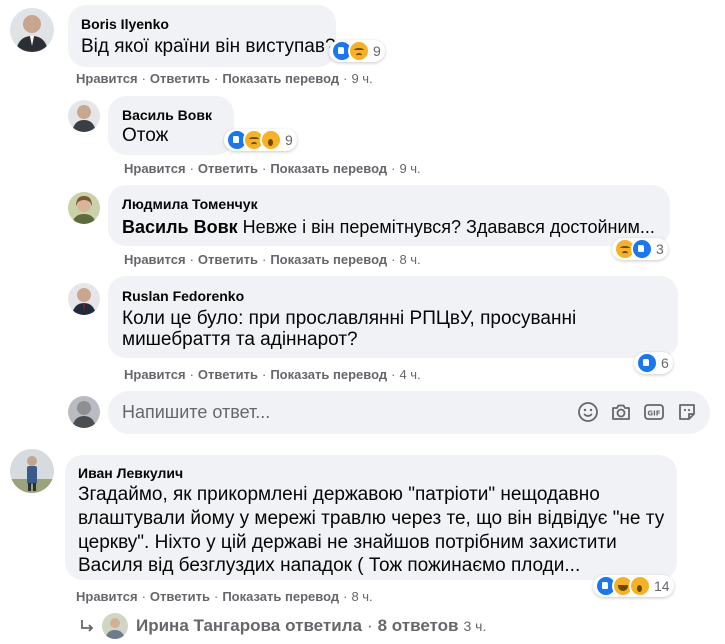  Describe the element at coordinates (240, 339) in the screenshot. I see `comment-text-line: мишебраття та адіннарот?` at that location.